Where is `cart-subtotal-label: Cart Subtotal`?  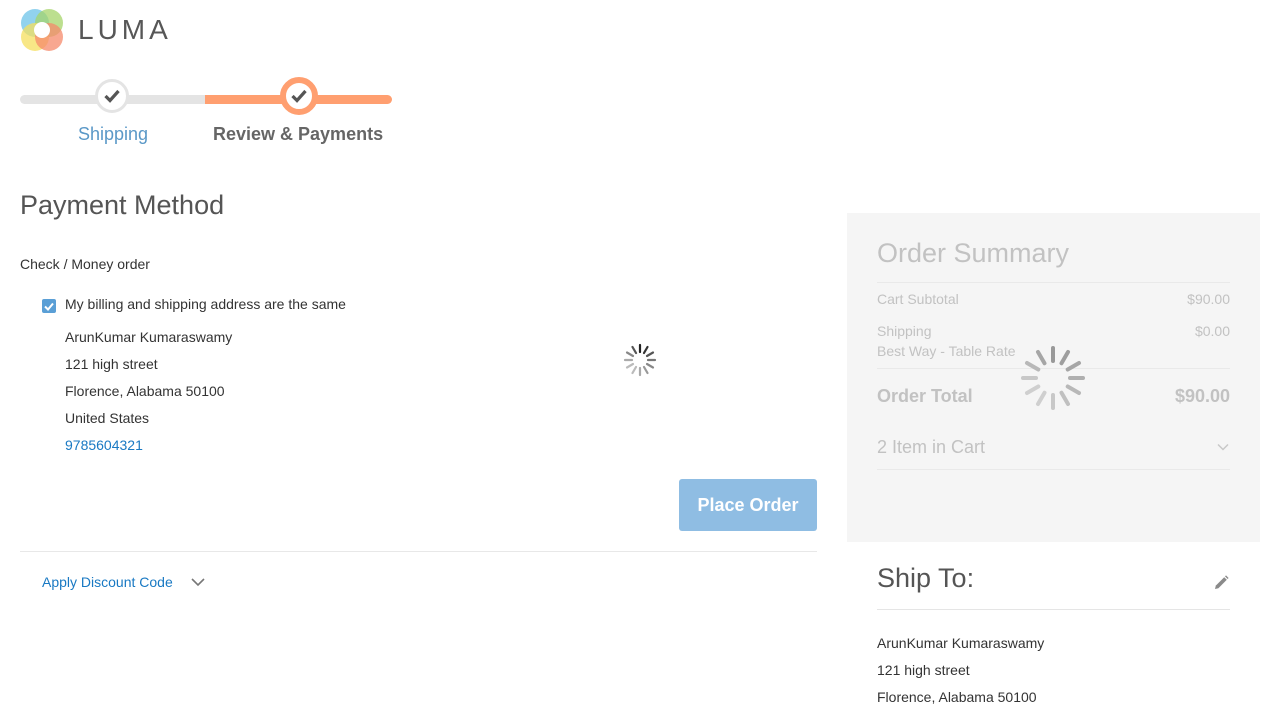
cart-subtotal-label: Cart Subtotal is located at coordinates (918, 299).